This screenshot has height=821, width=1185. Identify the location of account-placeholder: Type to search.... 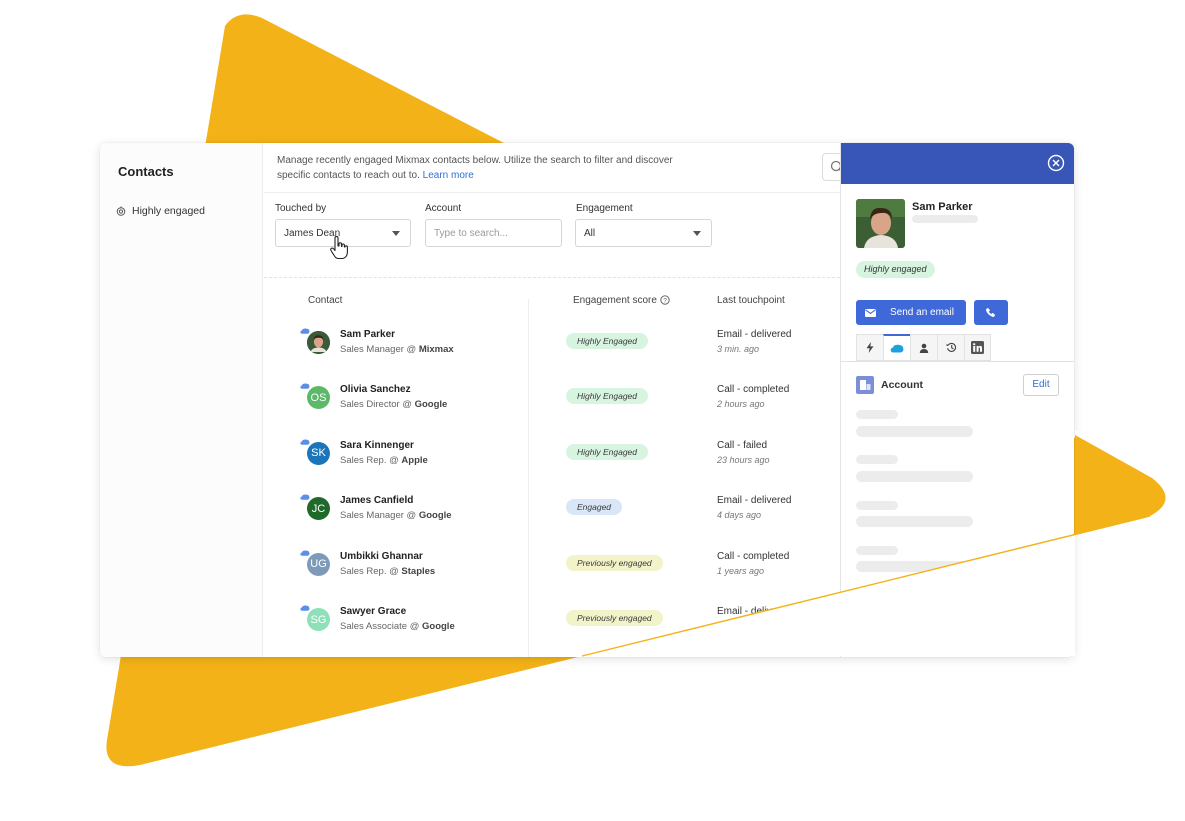
(471, 233).